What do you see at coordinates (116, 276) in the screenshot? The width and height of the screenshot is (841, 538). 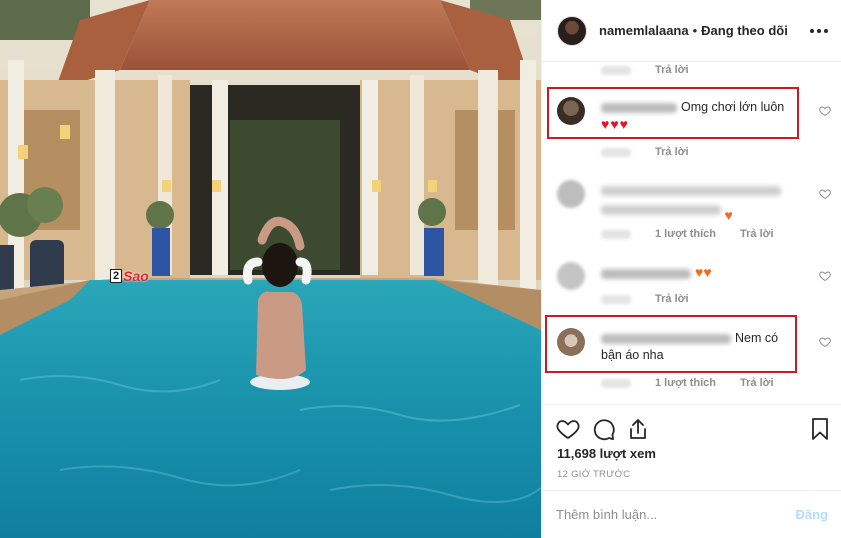 I see `watermark-box: 2` at bounding box center [116, 276].